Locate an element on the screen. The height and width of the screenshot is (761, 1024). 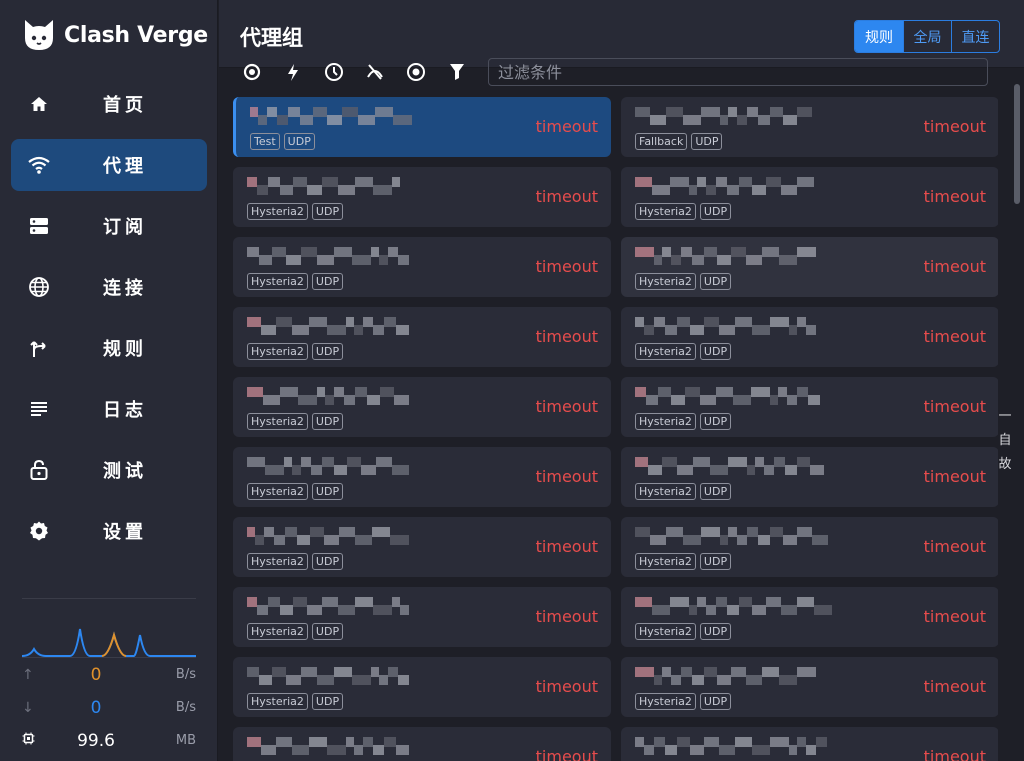
sort-icon is located at coordinates (334, 72).